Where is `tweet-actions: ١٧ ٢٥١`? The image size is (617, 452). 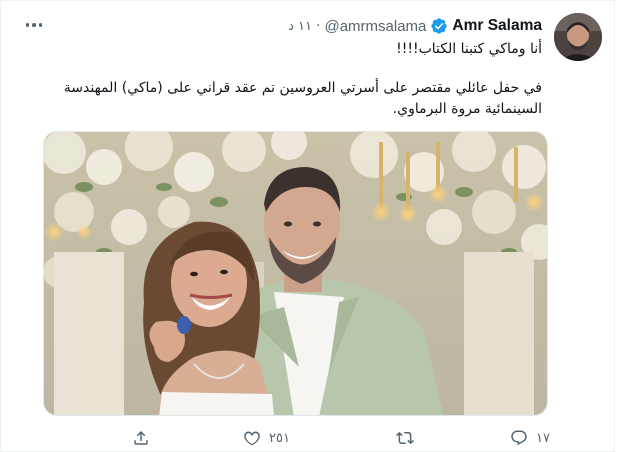
tweet-actions: ١٧ ٢٥١ is located at coordinates (331, 438).